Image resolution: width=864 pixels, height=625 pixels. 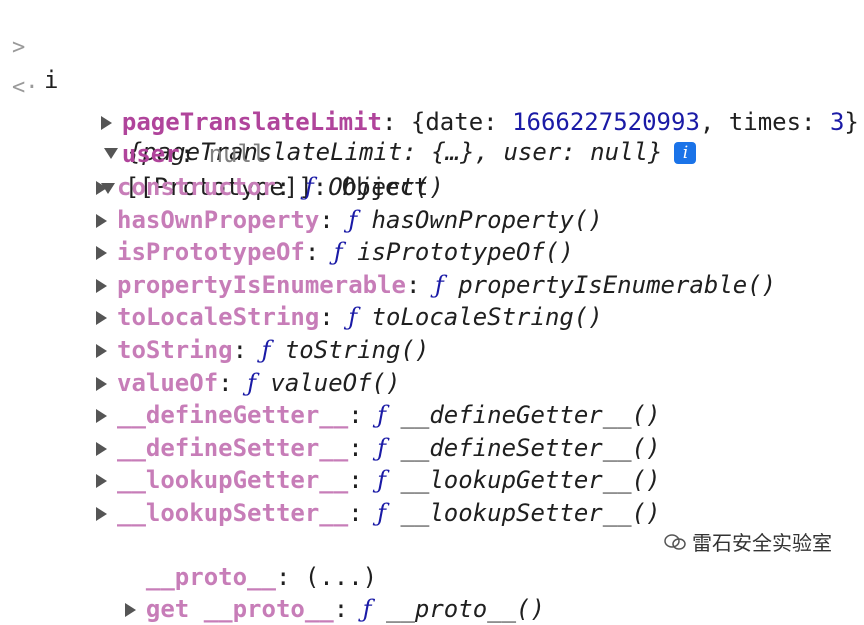 I want to click on member-key: isPrototypeOf, so click(x=211, y=252).